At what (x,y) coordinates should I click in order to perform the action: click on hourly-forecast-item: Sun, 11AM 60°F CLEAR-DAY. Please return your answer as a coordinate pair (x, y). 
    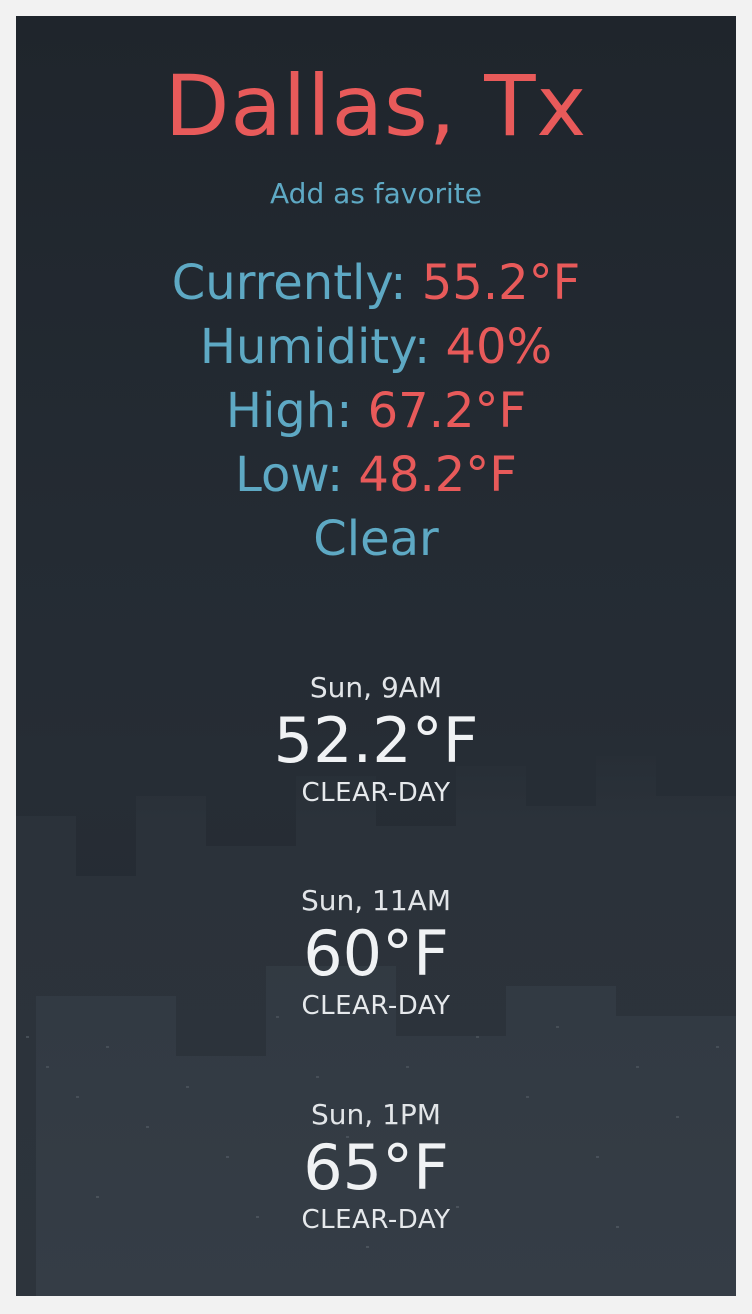
    Looking at the image, I should click on (376, 953).